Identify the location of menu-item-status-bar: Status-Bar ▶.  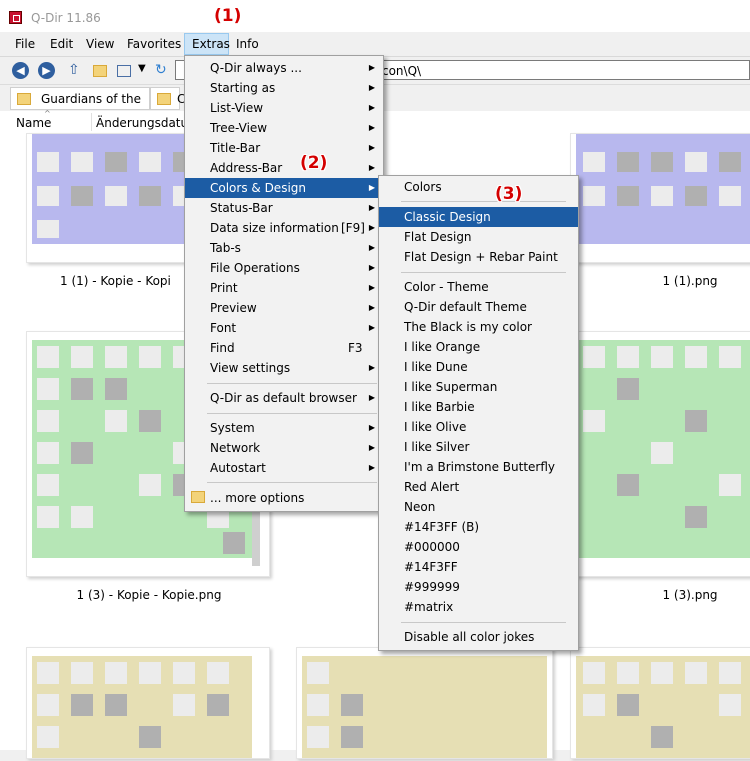
(284, 208).